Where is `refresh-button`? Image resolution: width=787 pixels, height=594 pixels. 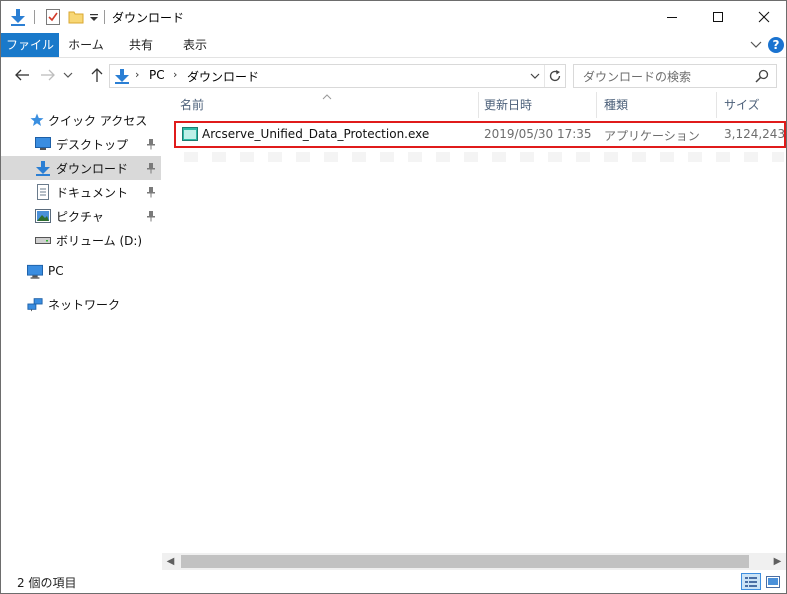 refresh-button is located at coordinates (554, 76).